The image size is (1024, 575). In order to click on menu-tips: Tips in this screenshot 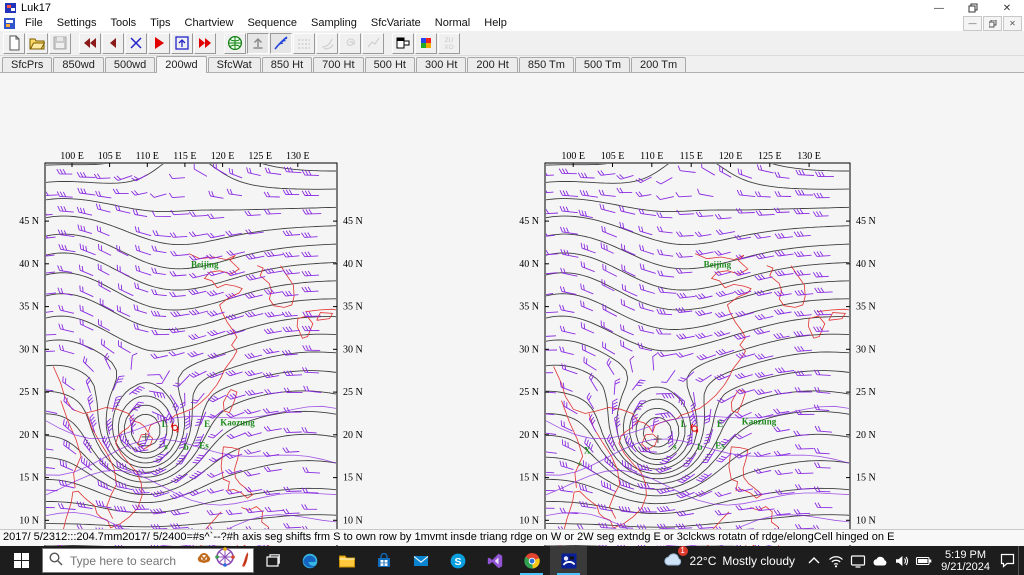, I will do `click(160, 23)`.